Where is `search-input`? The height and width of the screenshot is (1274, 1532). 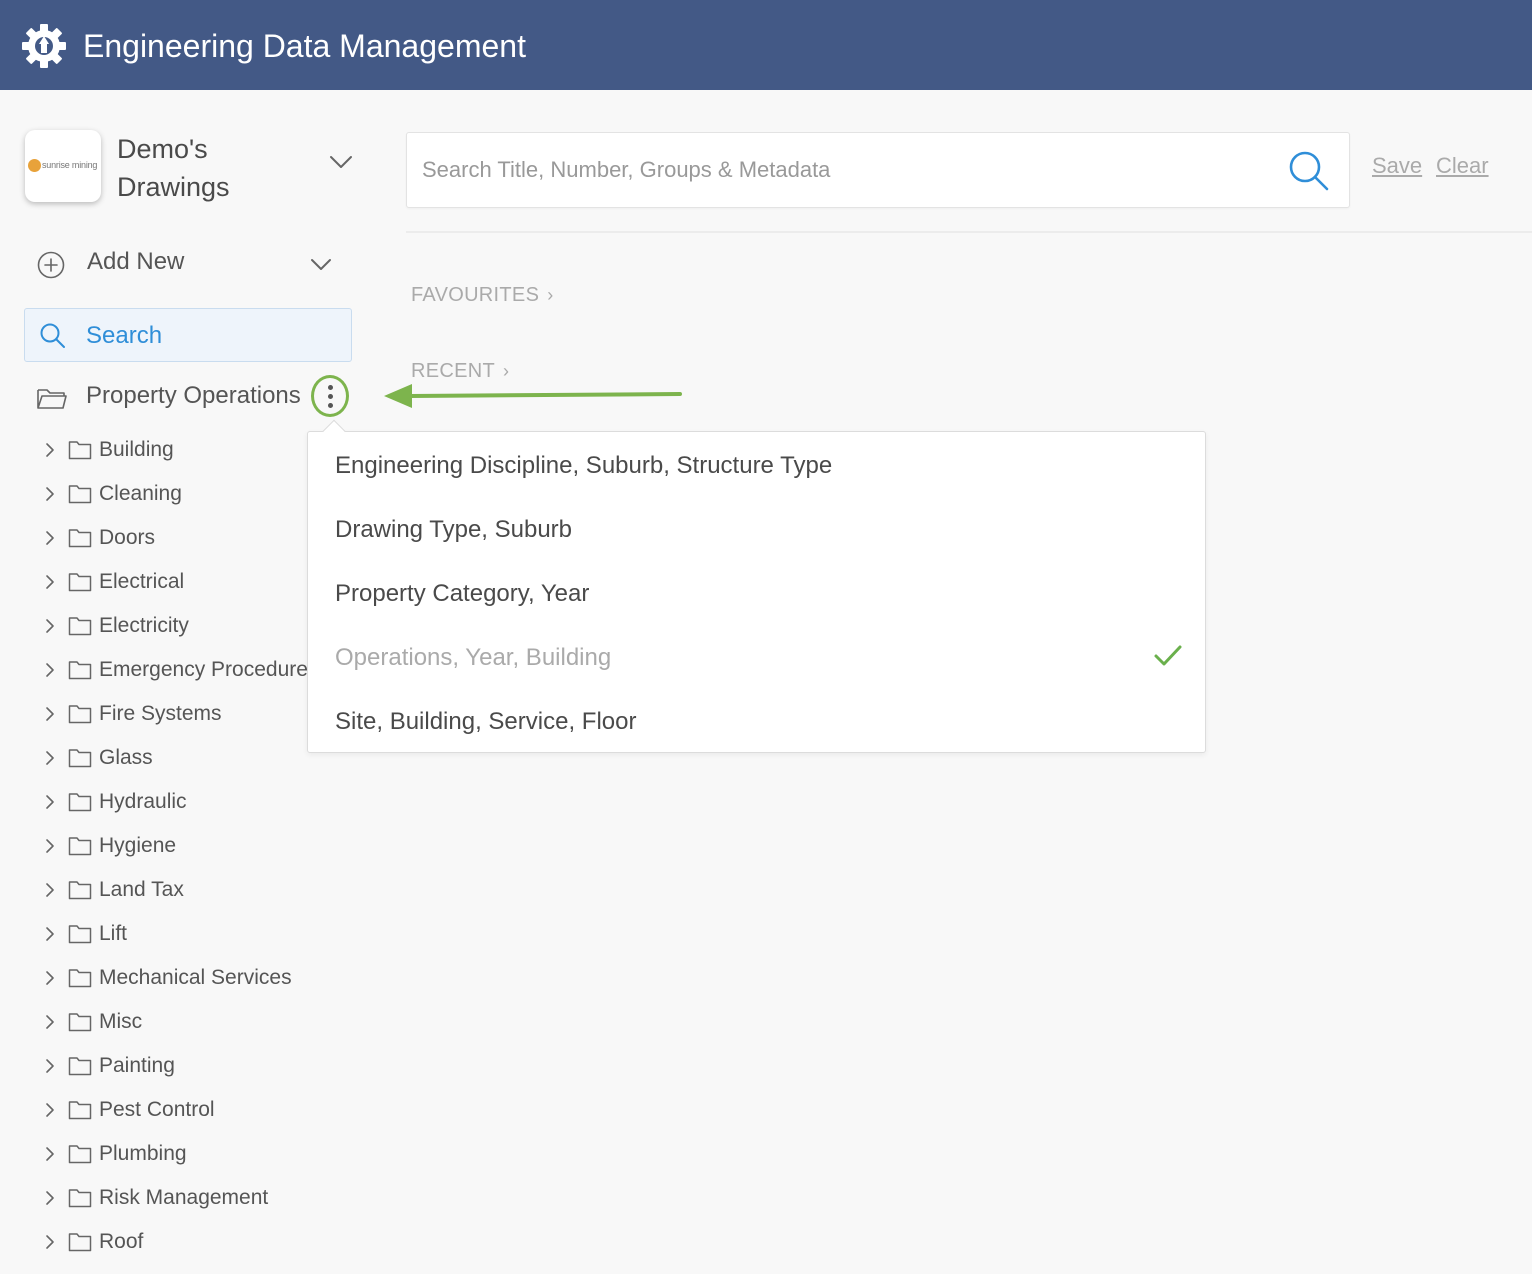
search-input is located at coordinates (837, 170).